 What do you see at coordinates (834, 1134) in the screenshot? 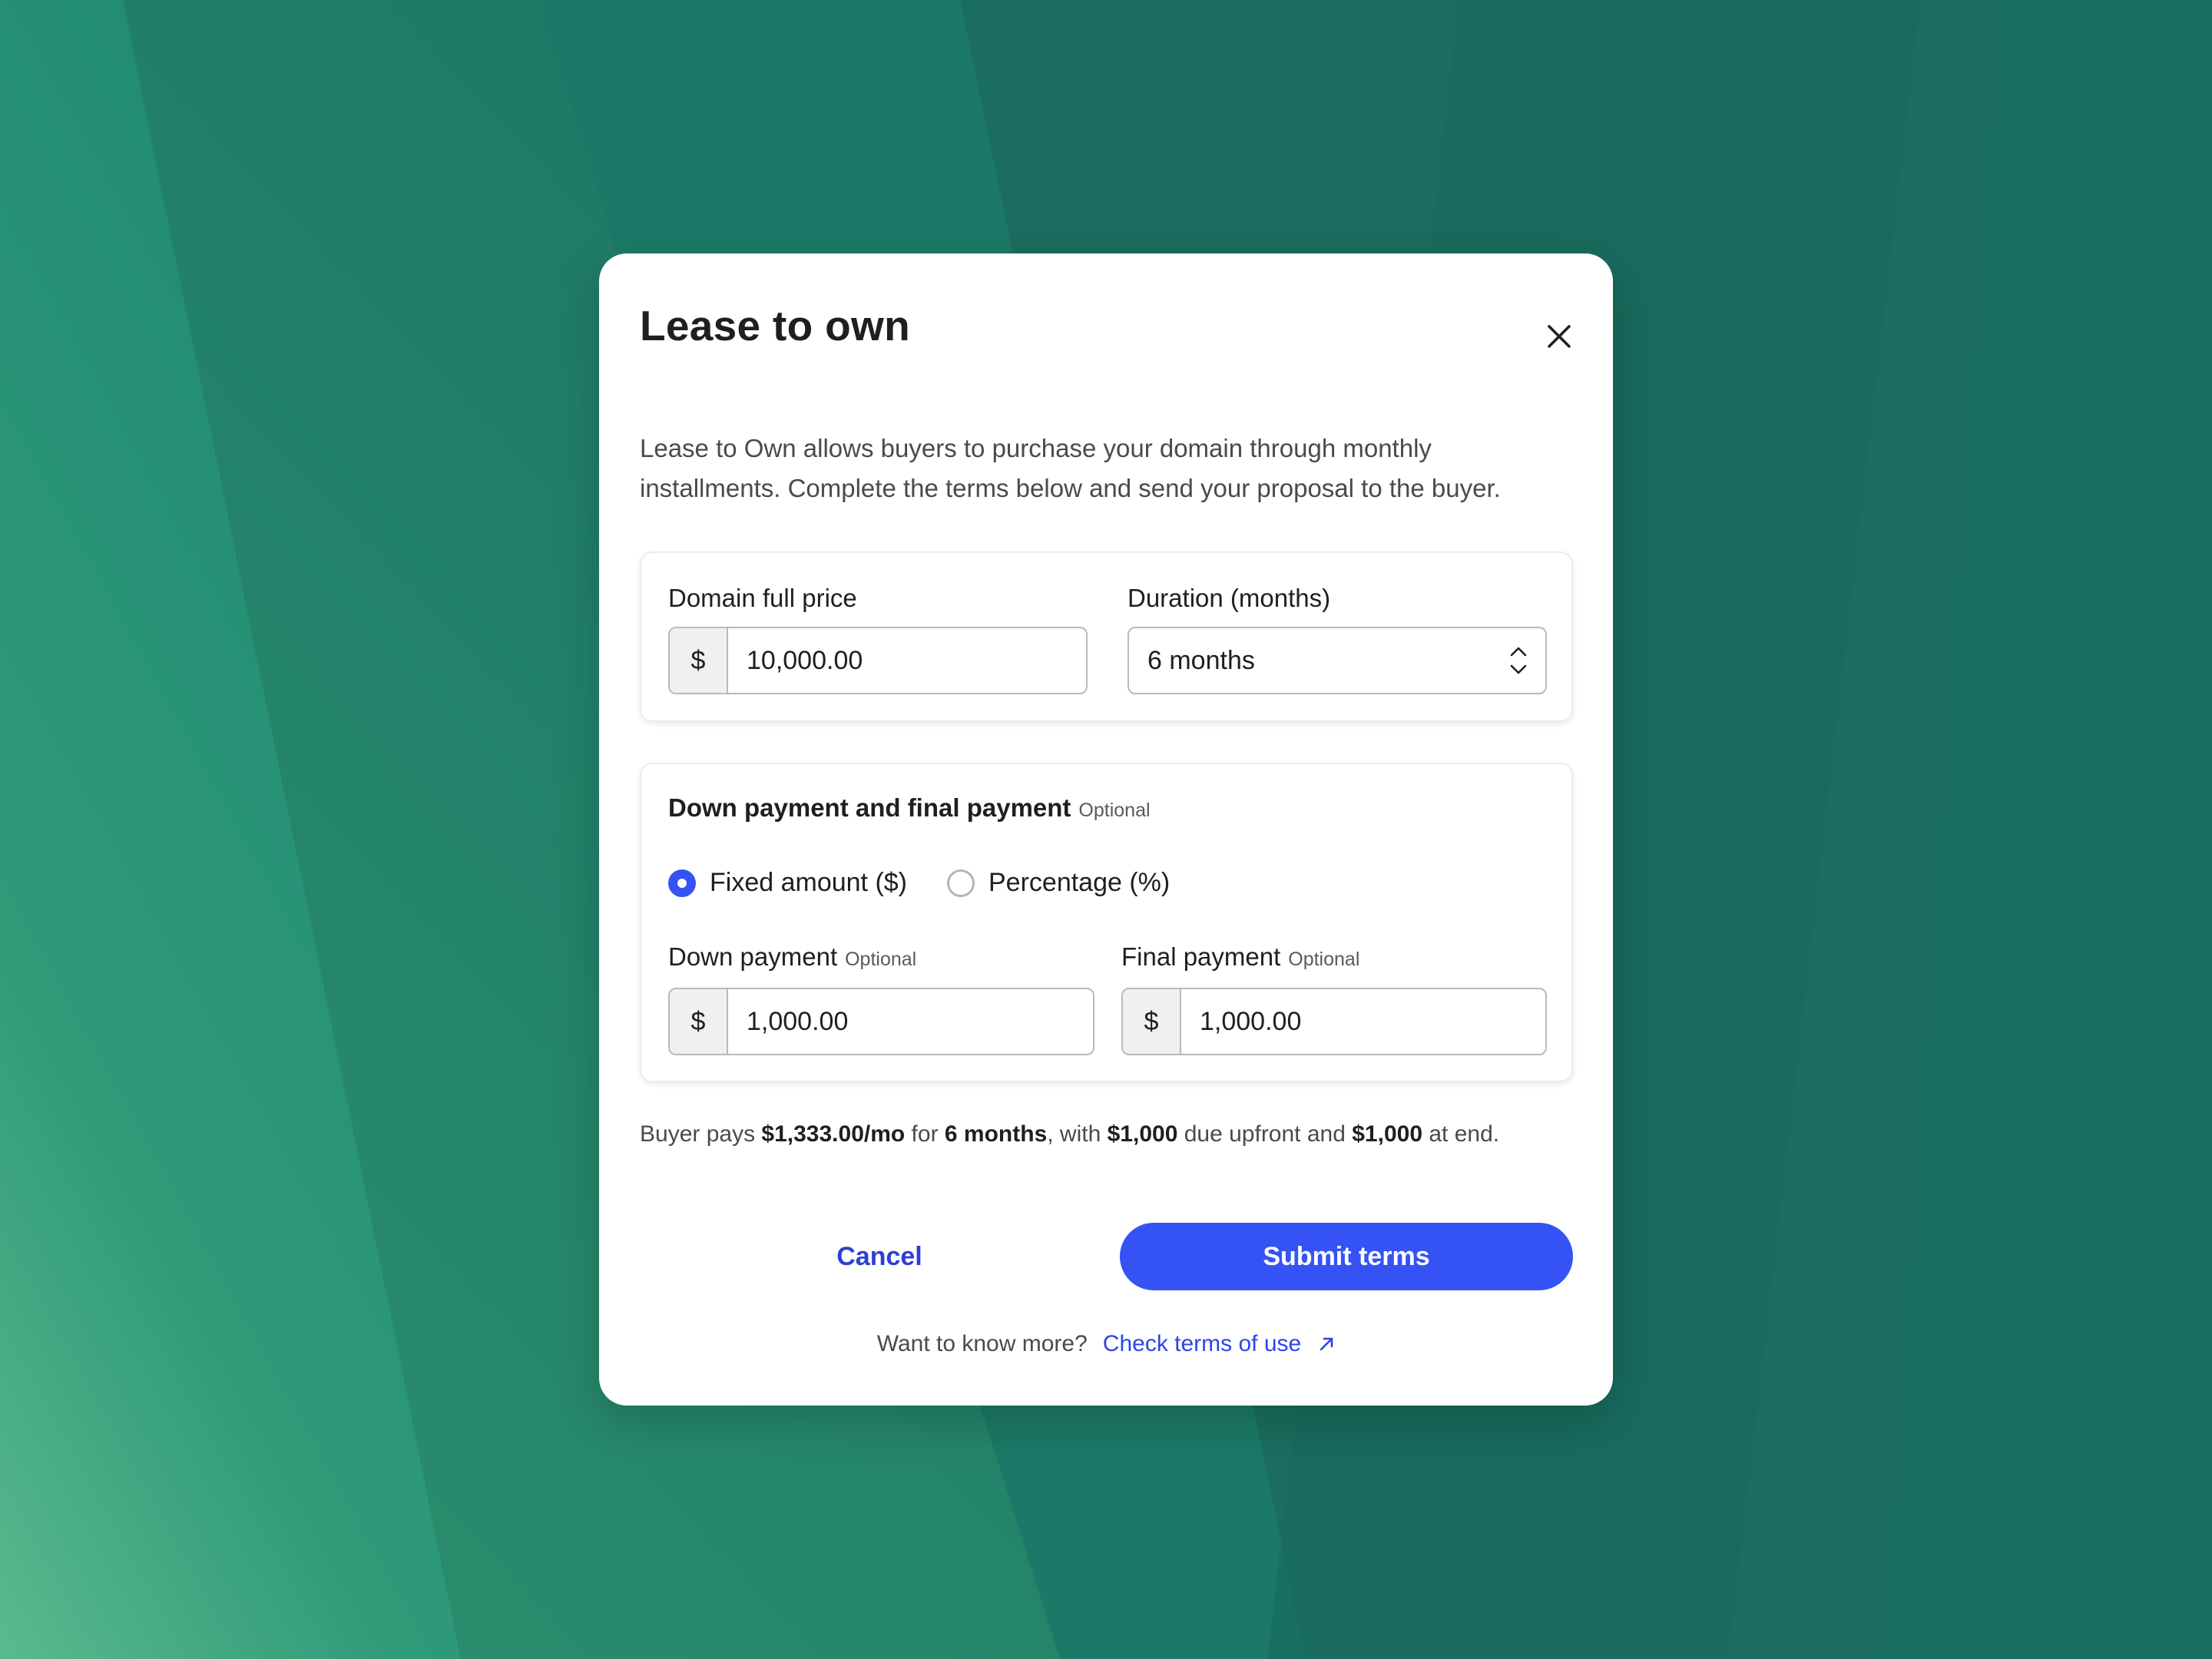
I see `summary-monthly: $1,333.00/mo` at bounding box center [834, 1134].